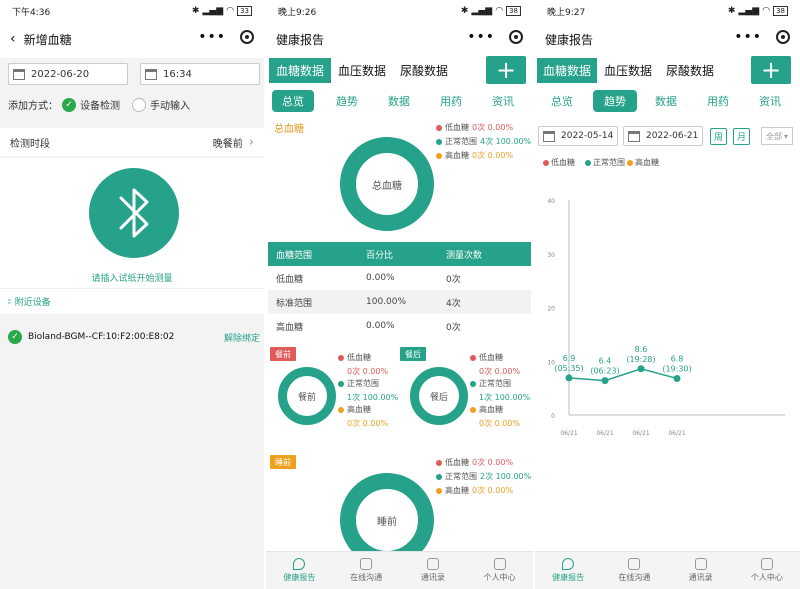  Describe the element at coordinates (457, 155) in the screenshot. I see `legend-name: 高血糖` at that location.